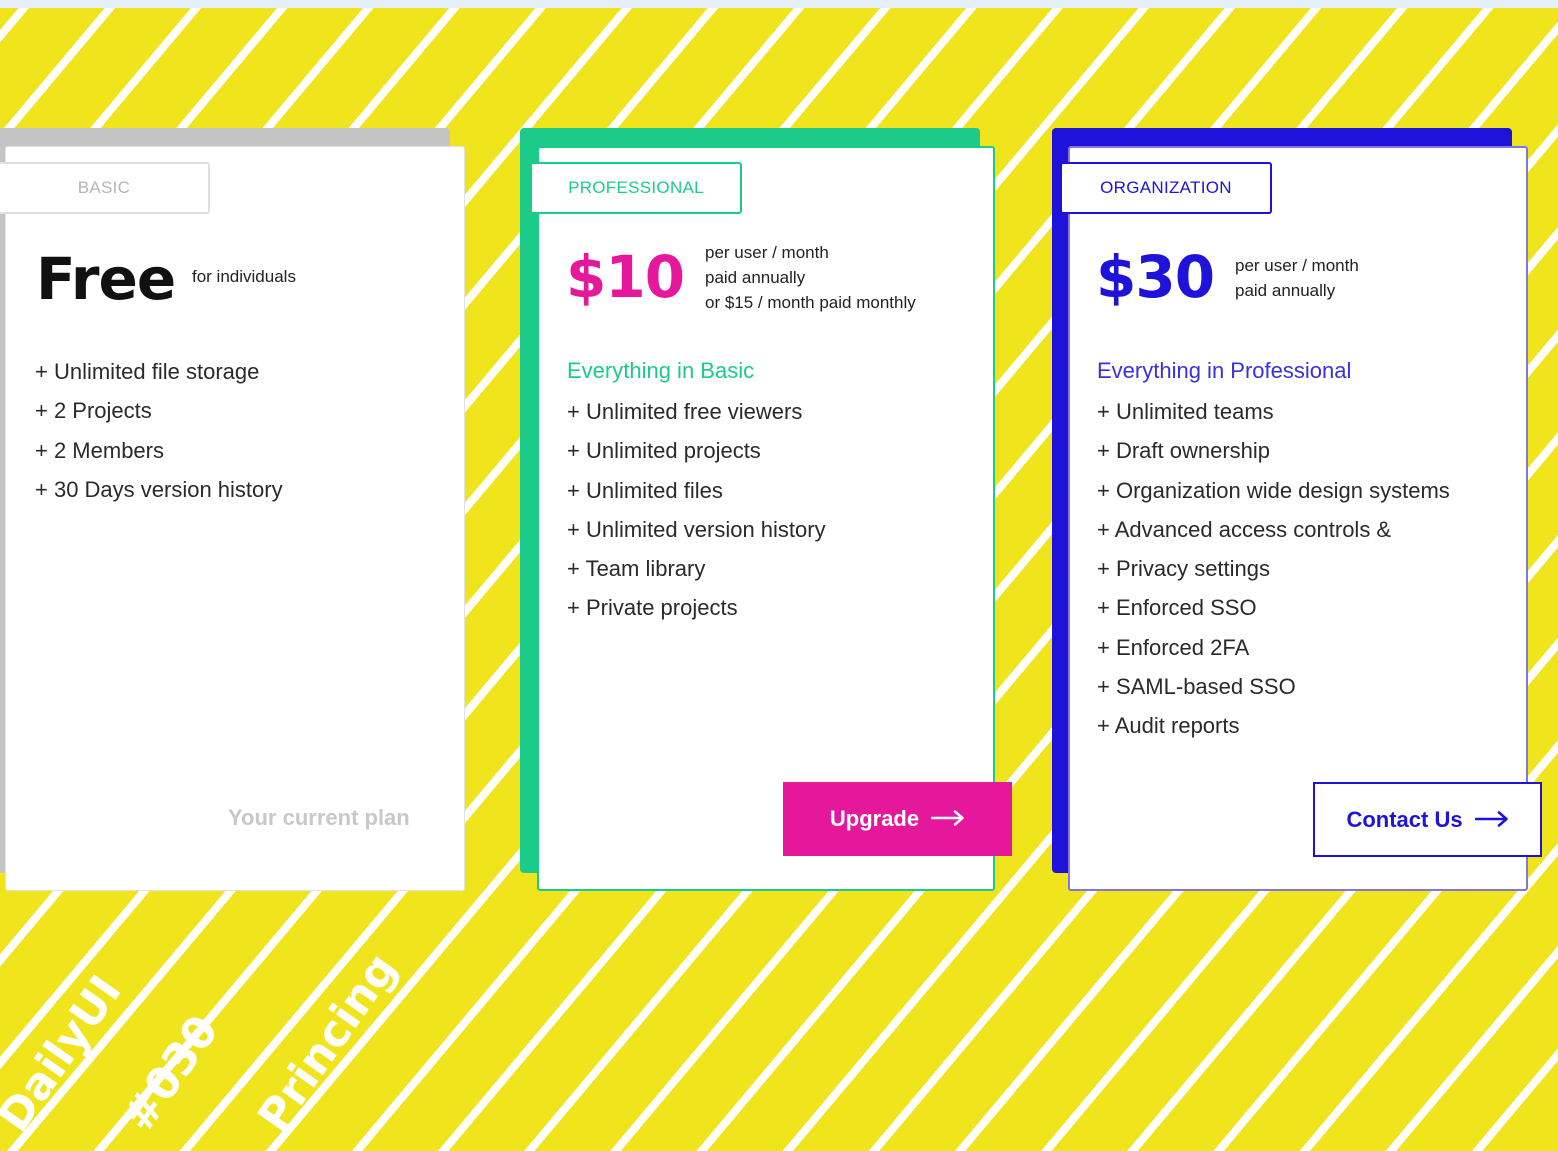  What do you see at coordinates (1173, 647) in the screenshot?
I see `feature-item: + Enforced 2FA` at bounding box center [1173, 647].